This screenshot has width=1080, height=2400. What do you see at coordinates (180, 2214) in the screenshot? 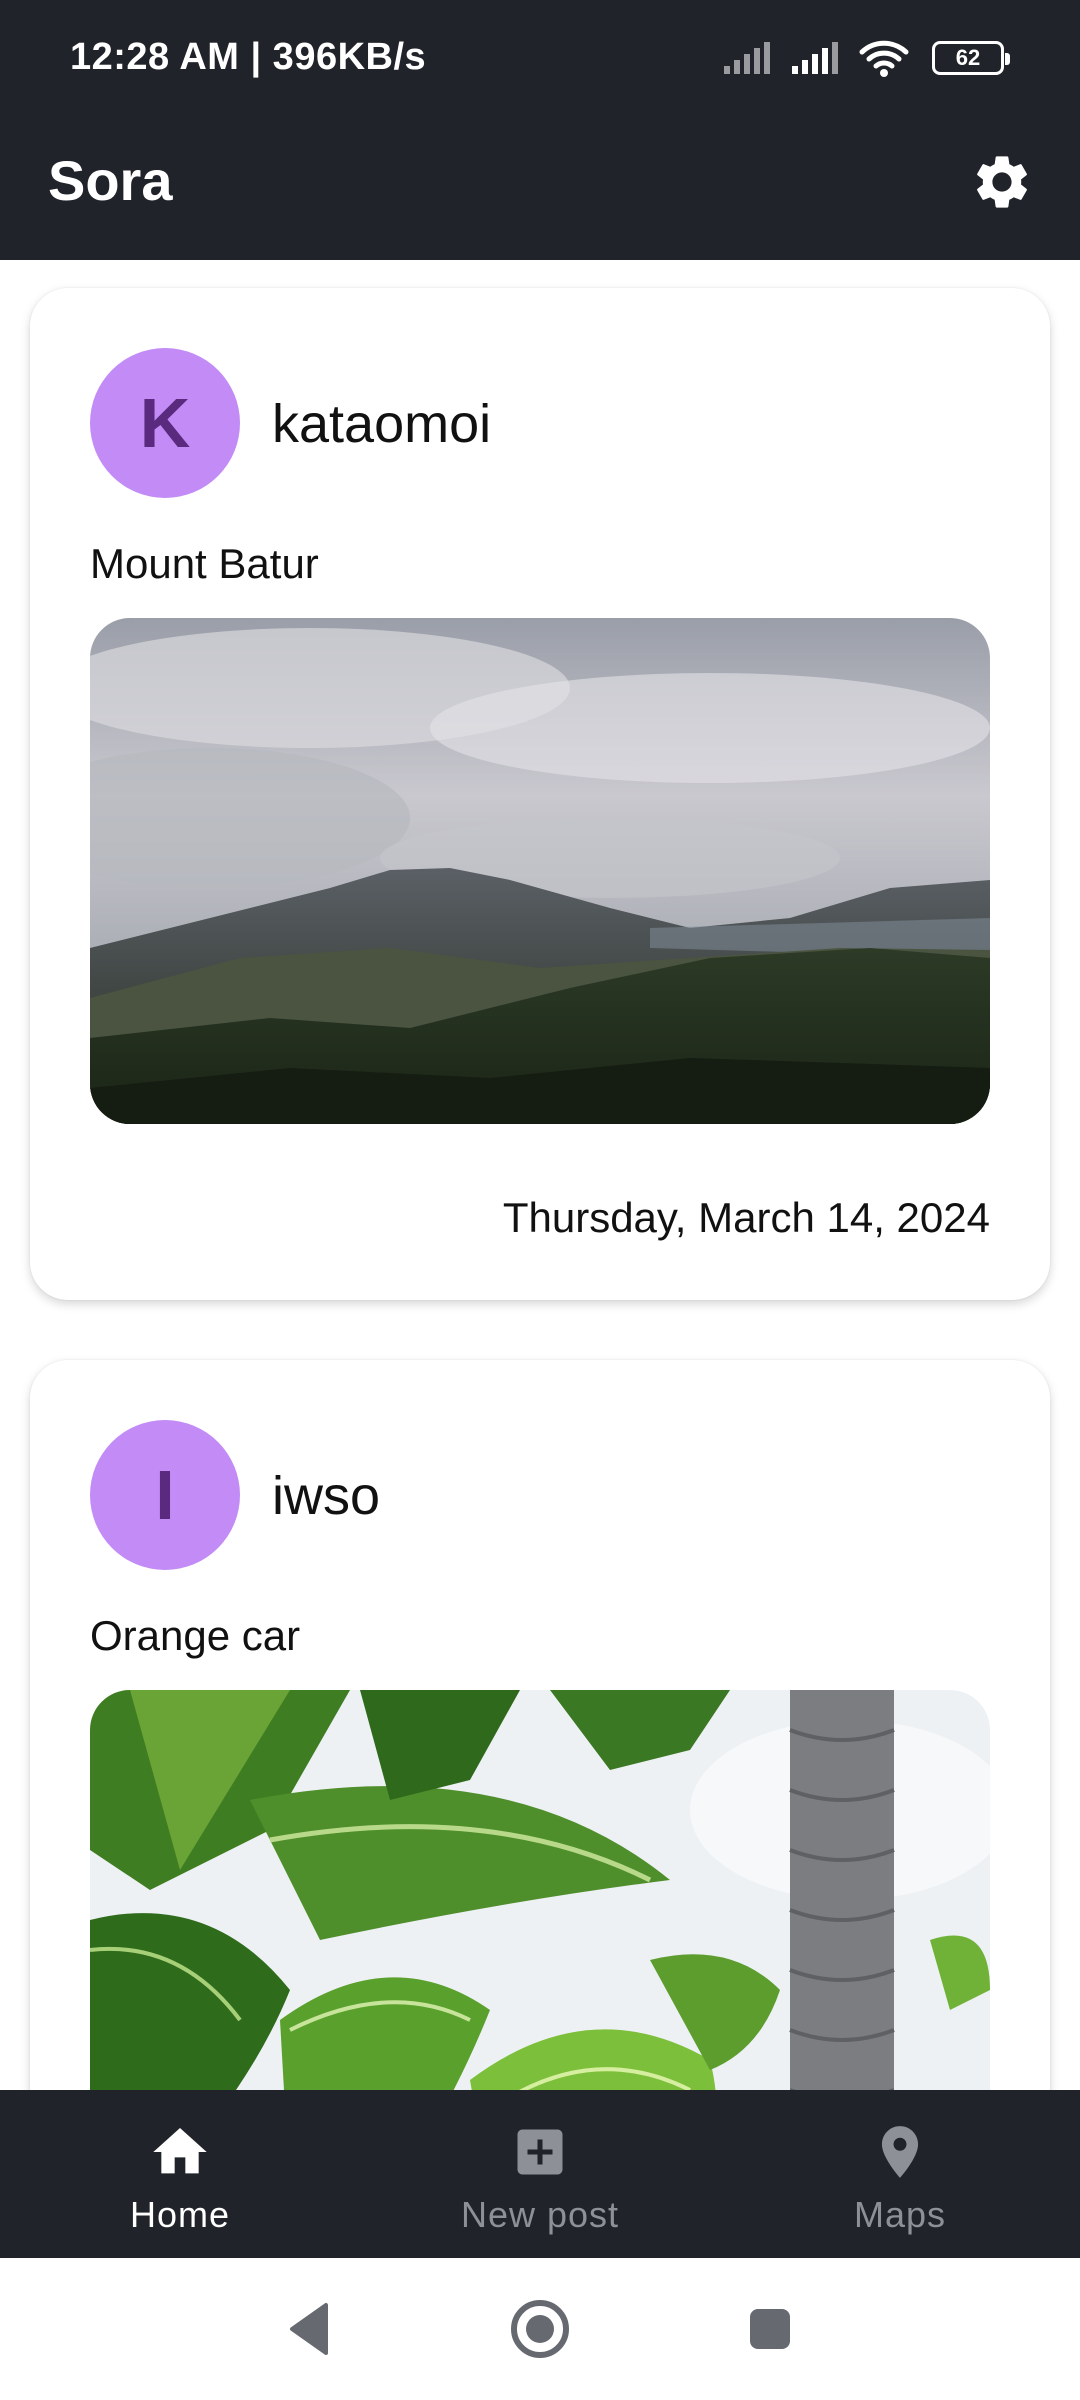
I see `nav-label-home: Home` at bounding box center [180, 2214].